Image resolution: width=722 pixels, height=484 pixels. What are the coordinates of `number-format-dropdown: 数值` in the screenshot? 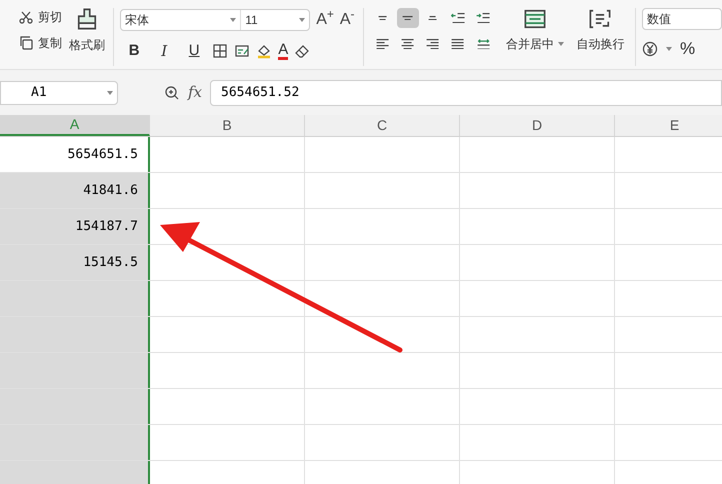 It's located at (682, 19).